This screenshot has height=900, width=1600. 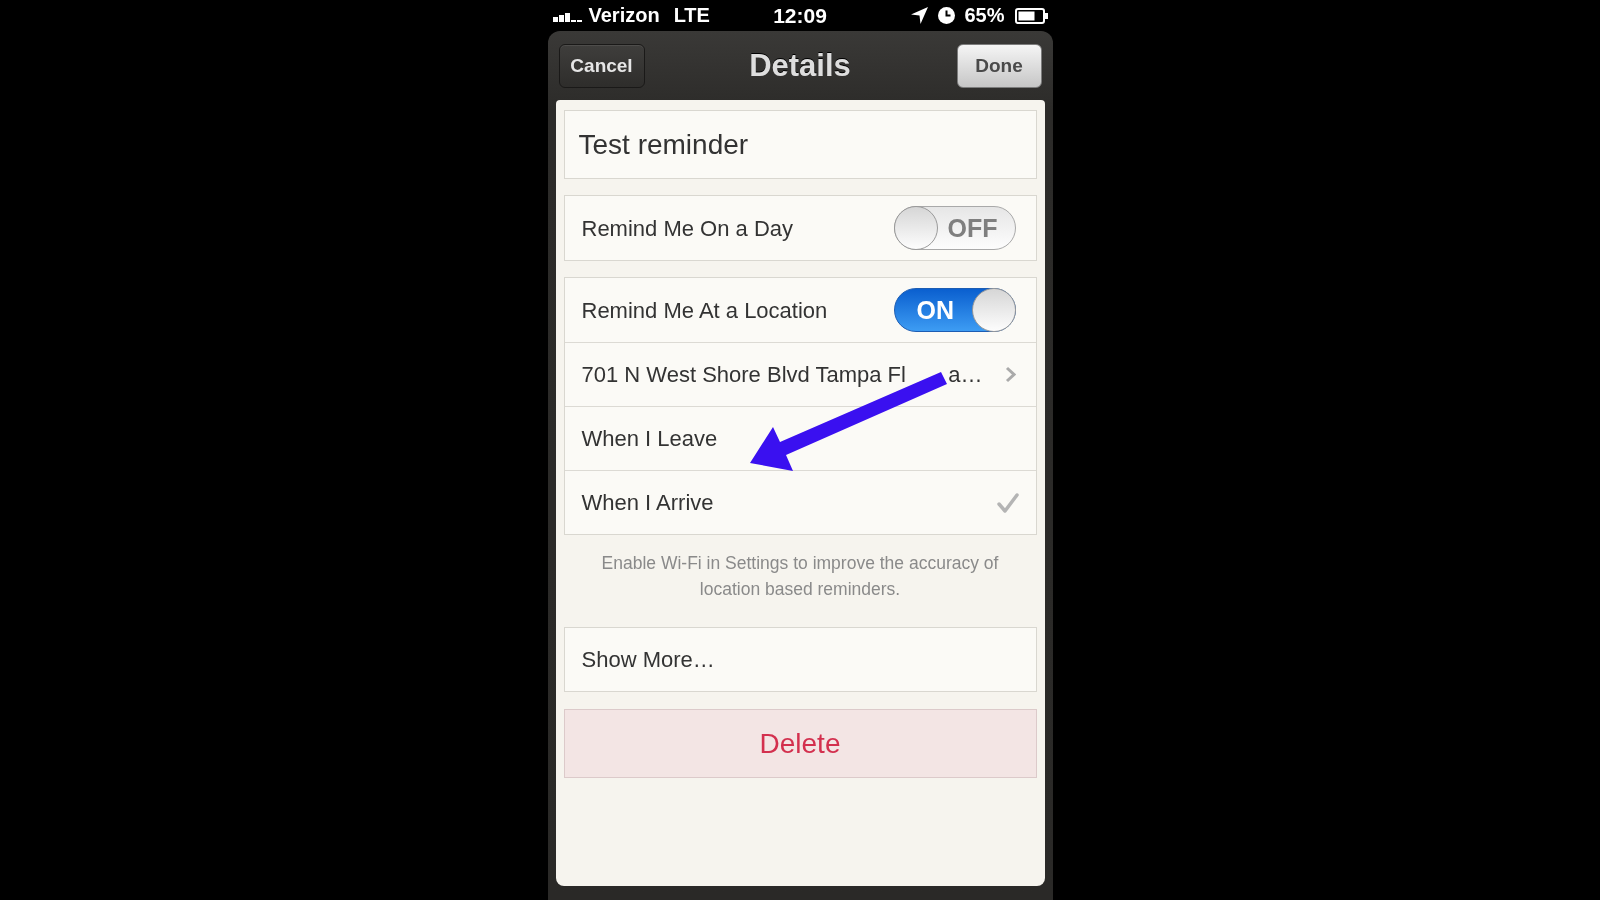 What do you see at coordinates (743, 374) in the screenshot?
I see `address-text: 701 N West Shore Blvd Tampa Fl` at bounding box center [743, 374].